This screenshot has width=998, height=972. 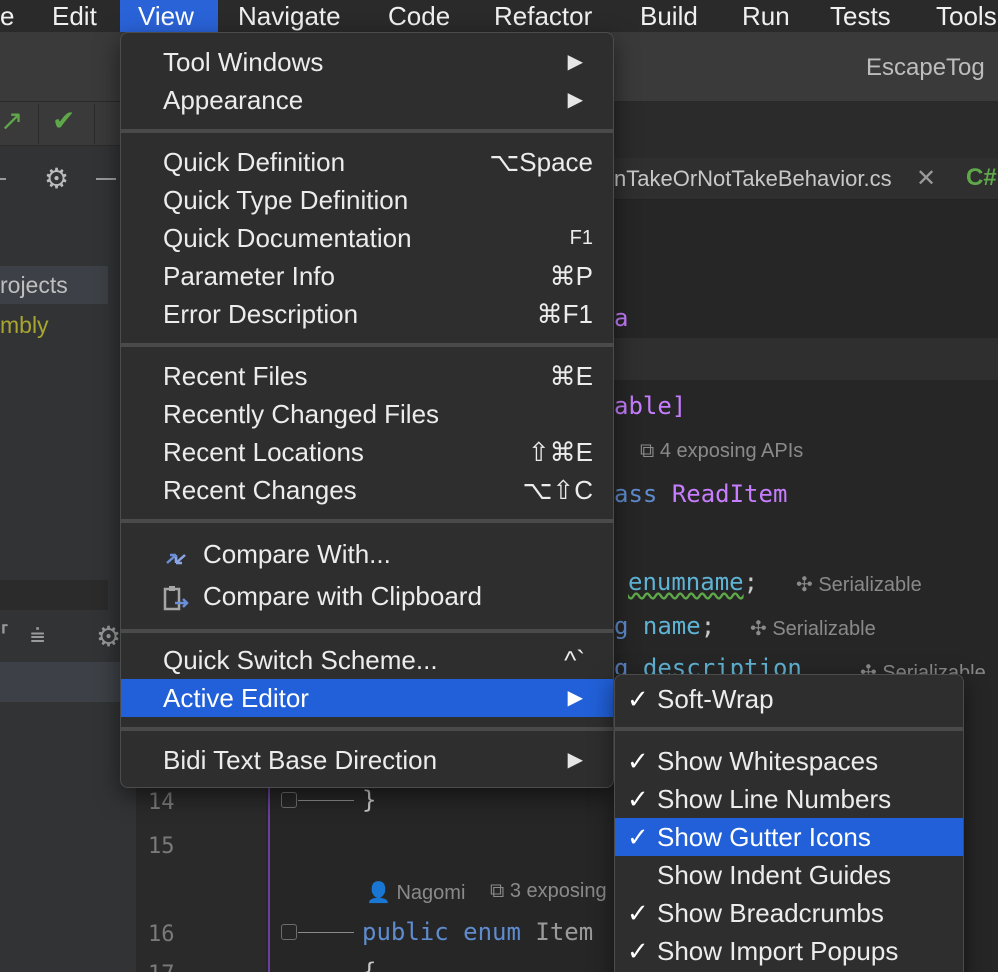 I want to click on menu-item-show-gutter-icons: ✓ Show Gutter Icons, so click(x=789, y=837).